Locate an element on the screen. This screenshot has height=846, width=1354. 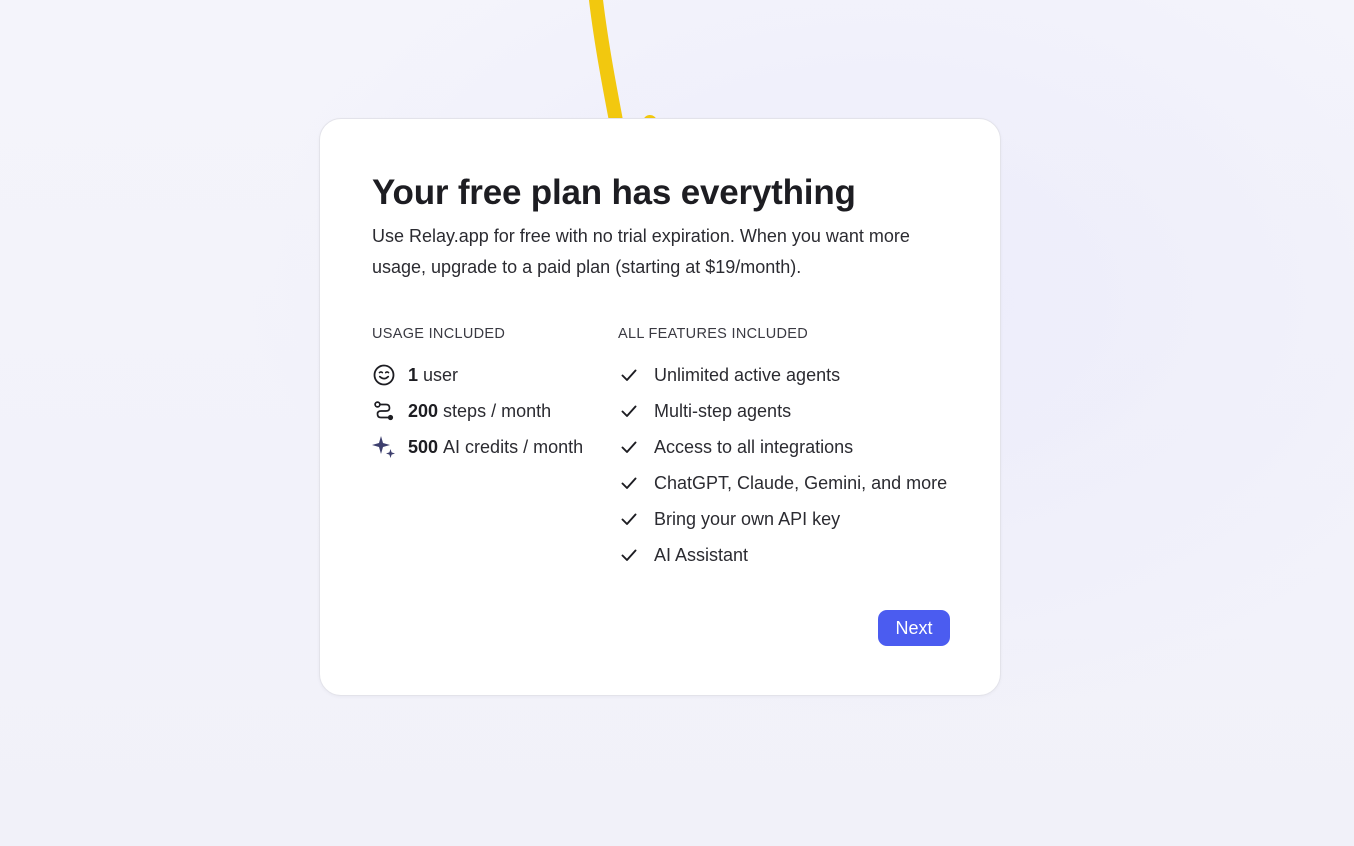
feature-item: AI Assistant is located at coordinates (782, 555).